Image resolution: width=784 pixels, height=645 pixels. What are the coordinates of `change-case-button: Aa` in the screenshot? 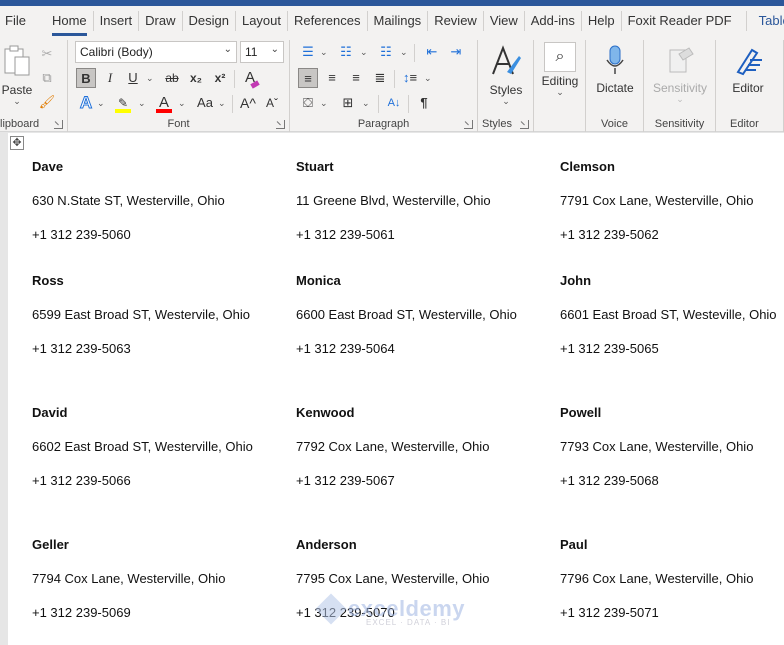 It's located at (205, 103).